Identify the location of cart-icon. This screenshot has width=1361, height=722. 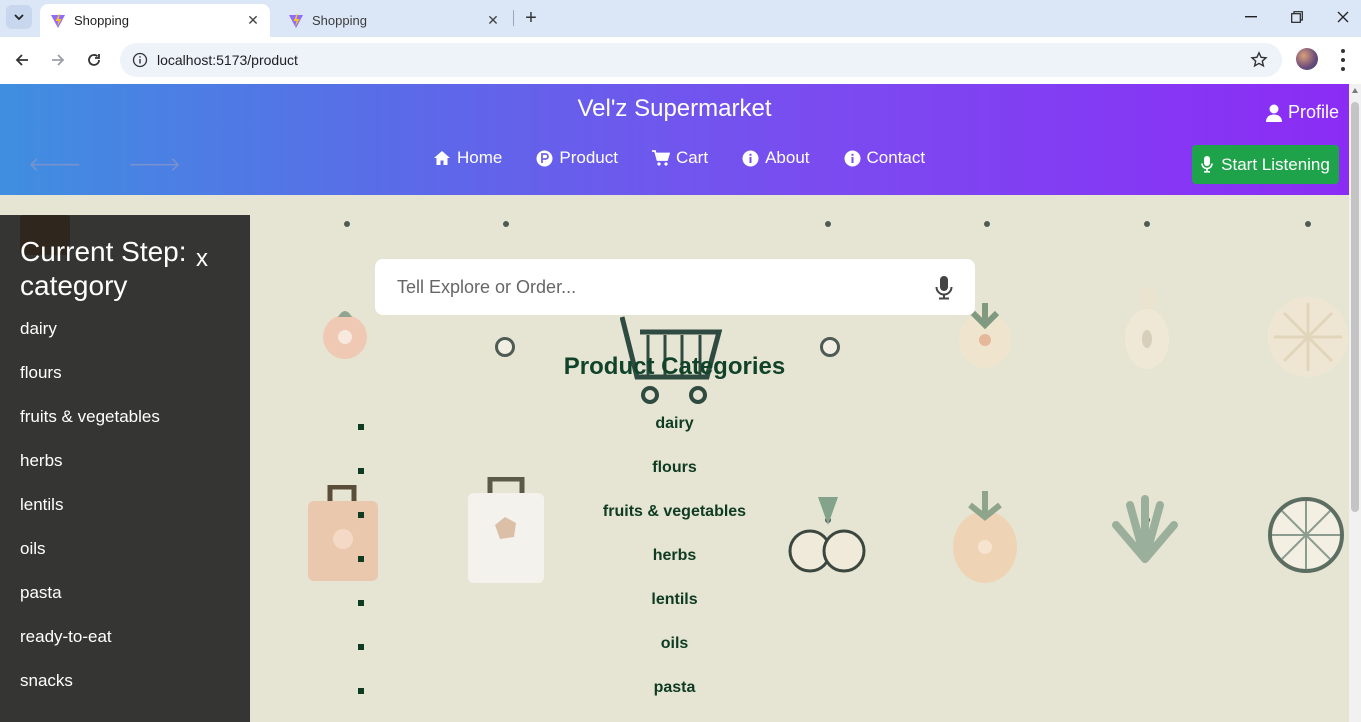
(660, 158).